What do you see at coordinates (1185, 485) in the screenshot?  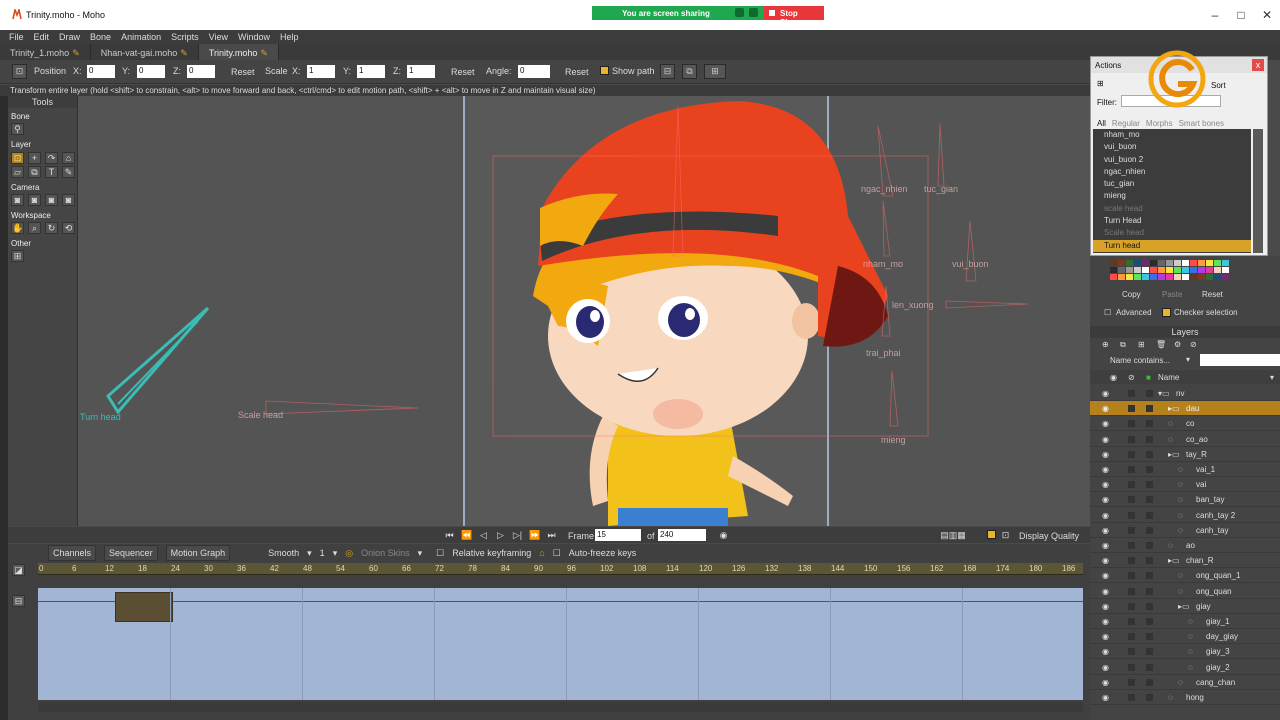 I see `layer-row: ◉ ◌ vai` at bounding box center [1185, 485].